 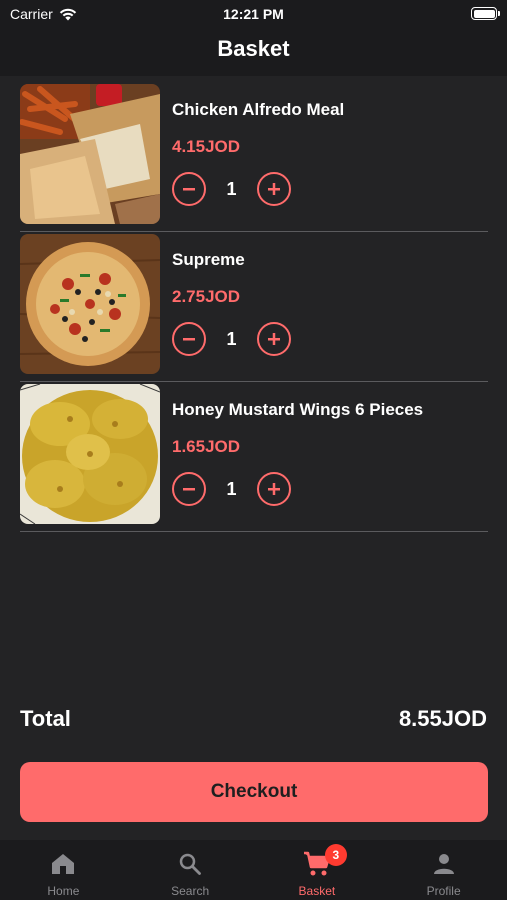 What do you see at coordinates (63, 864) in the screenshot?
I see `home-icon` at bounding box center [63, 864].